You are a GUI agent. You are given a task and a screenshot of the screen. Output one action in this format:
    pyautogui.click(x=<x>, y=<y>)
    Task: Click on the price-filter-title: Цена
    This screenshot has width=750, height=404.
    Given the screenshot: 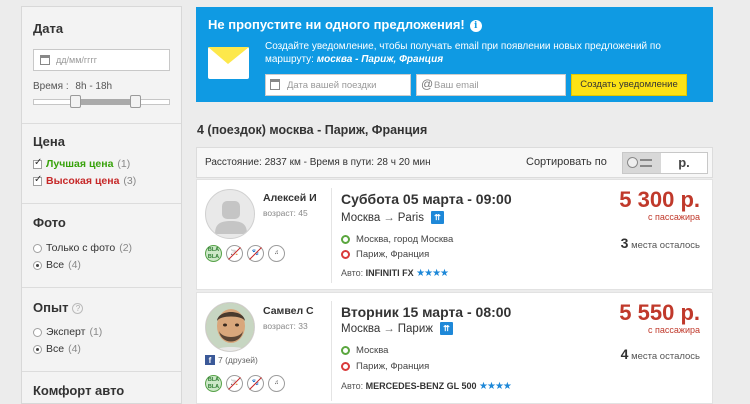 What is the action you would take?
    pyautogui.click(x=49, y=141)
    